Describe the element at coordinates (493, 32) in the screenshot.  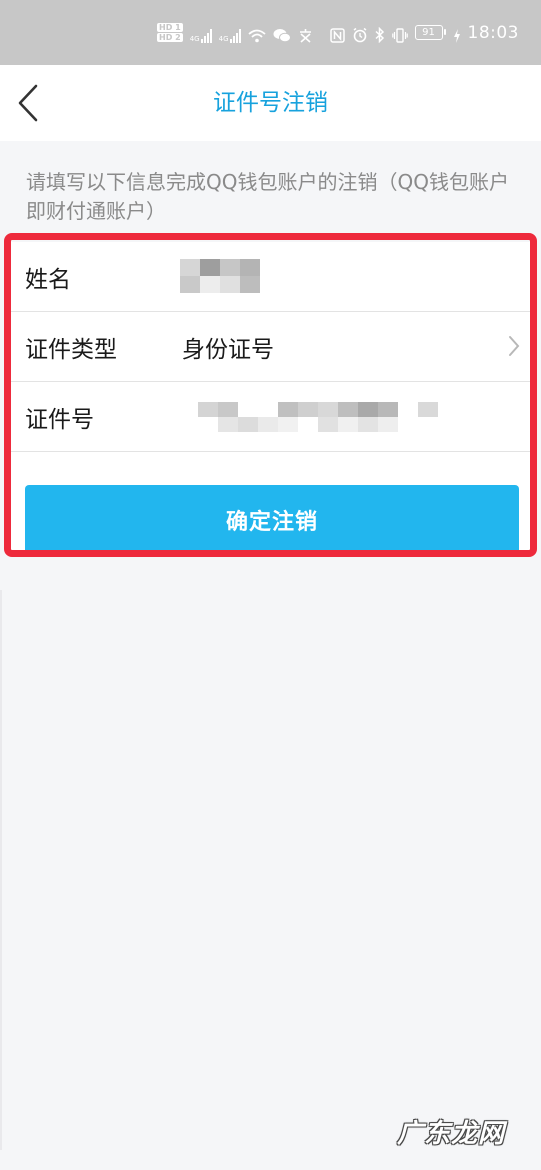
I see `status-time: 18:03` at that location.